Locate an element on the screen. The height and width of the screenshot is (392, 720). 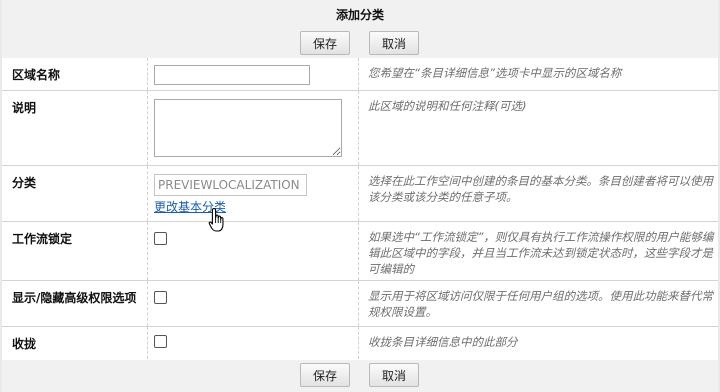
row-area-name: 区域名称 您希望在“条目详细信息”选项卡中显示的区域名称 is located at coordinates (360, 74).